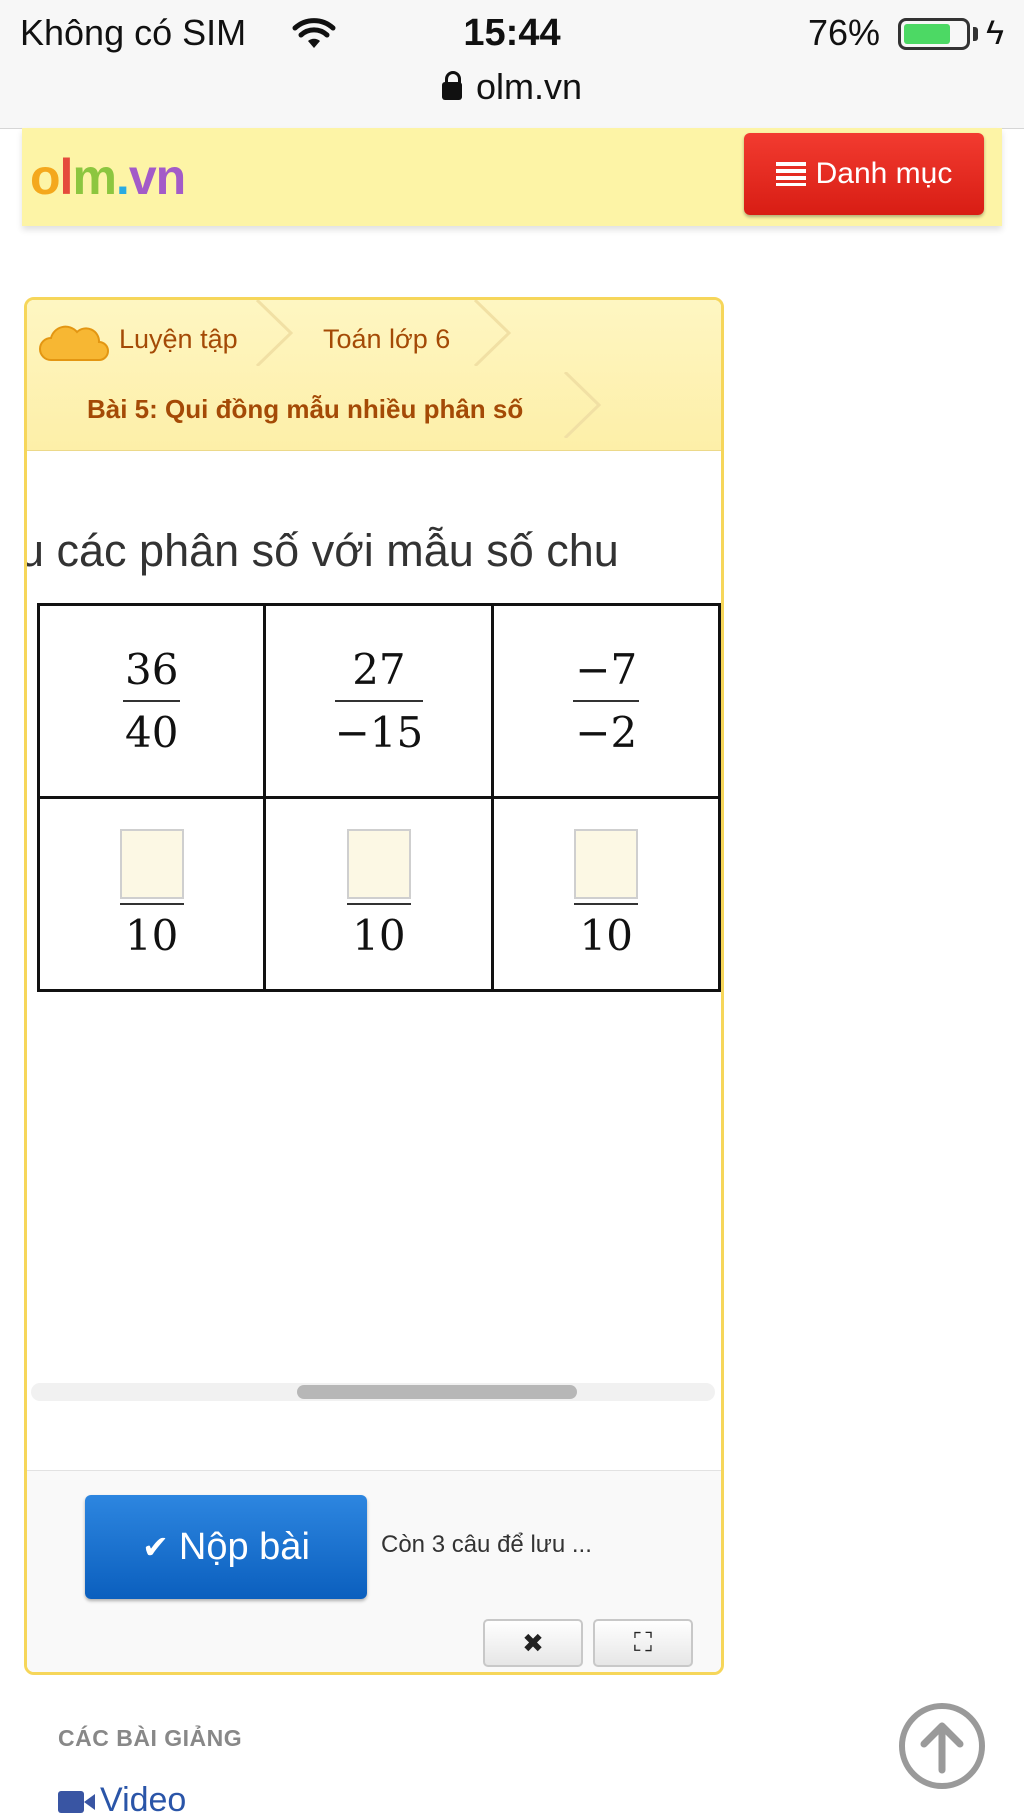 This screenshot has width=1024, height=1820. I want to click on logo-letter-l: l, so click(66, 177).